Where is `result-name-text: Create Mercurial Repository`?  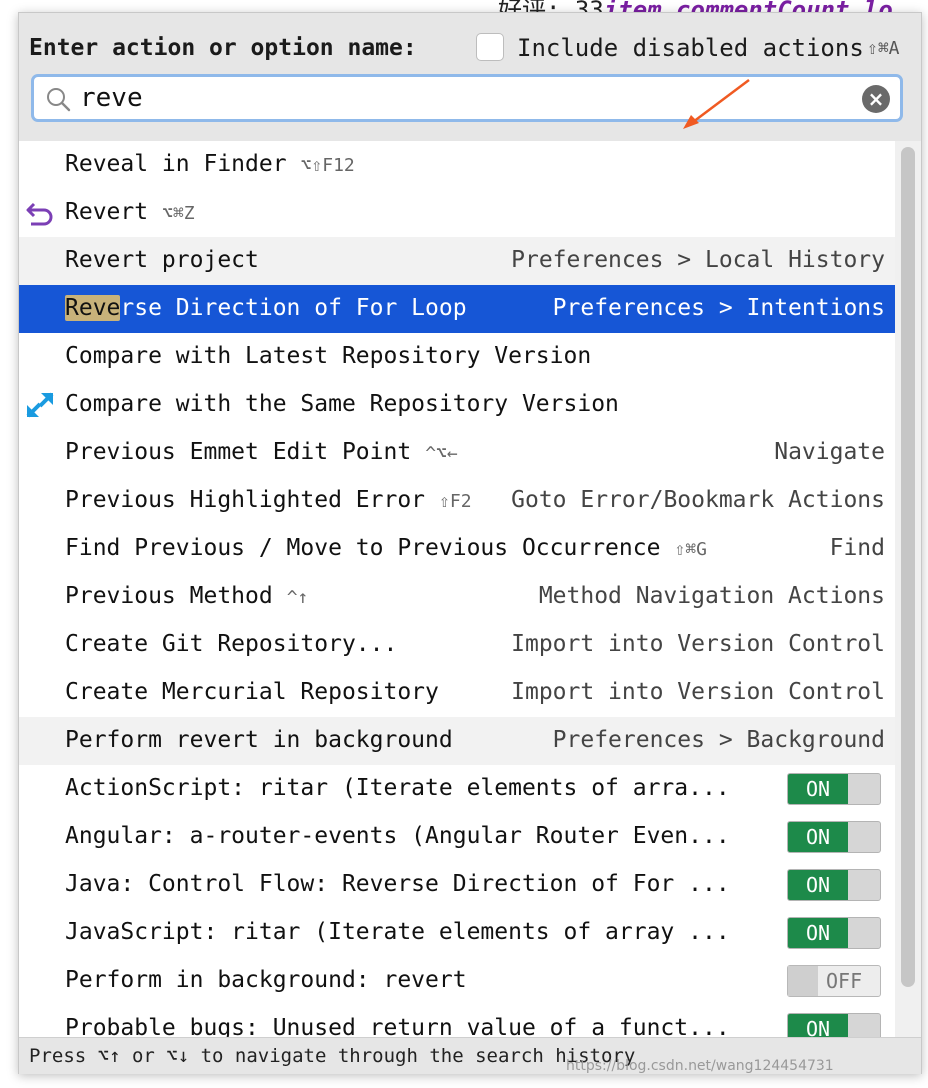
result-name-text: Create Mercurial Repository is located at coordinates (252, 692).